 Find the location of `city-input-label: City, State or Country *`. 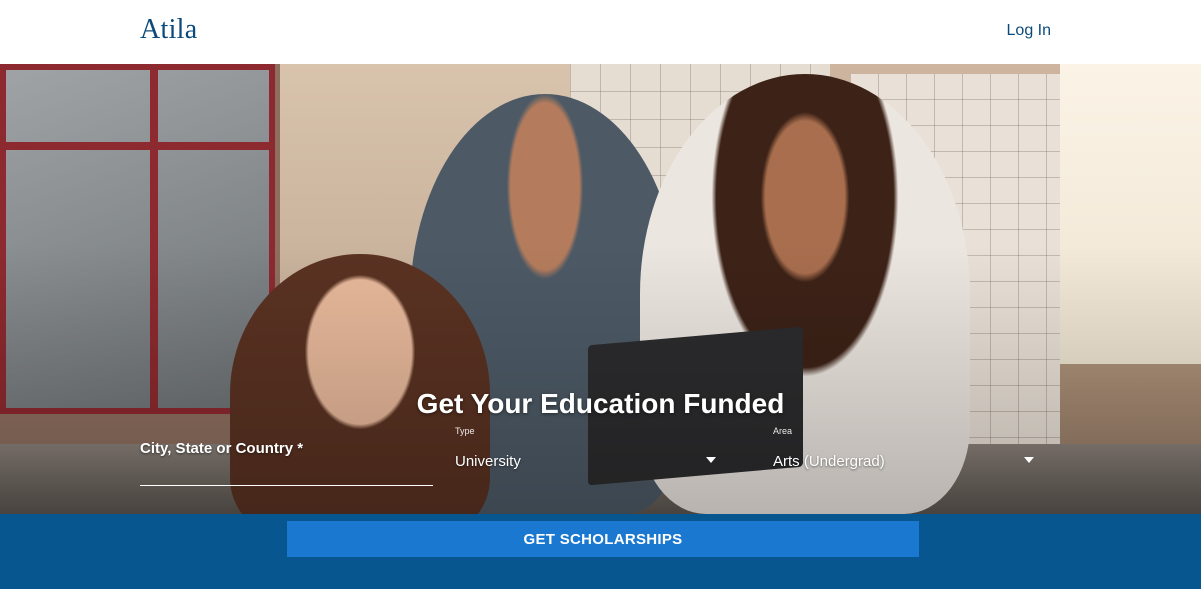

city-input-label: City, State or Country * is located at coordinates (222, 448).